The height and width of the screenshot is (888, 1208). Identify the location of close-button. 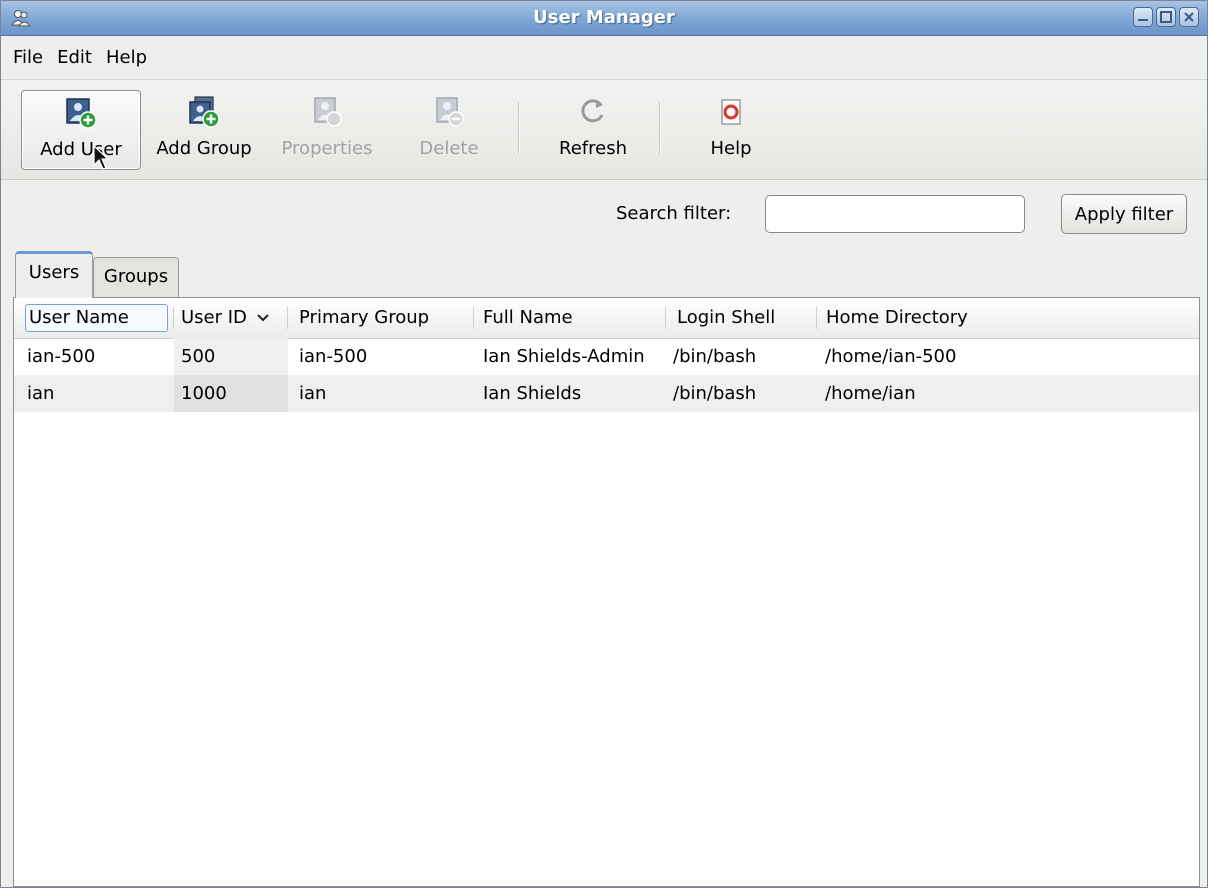
(1189, 17).